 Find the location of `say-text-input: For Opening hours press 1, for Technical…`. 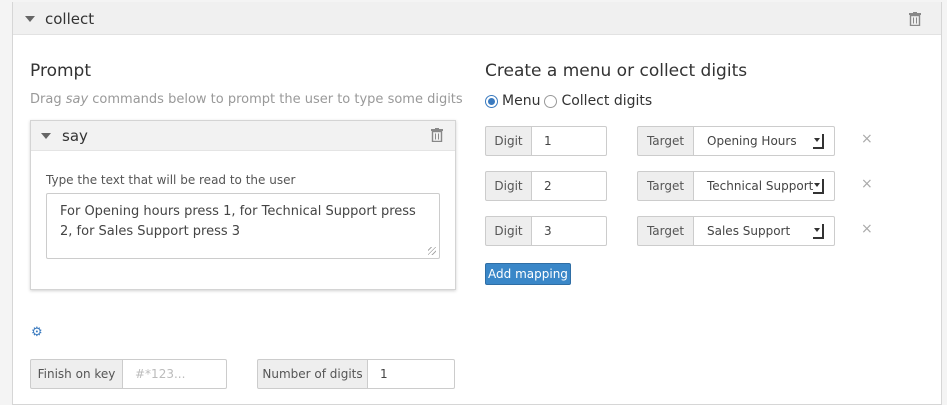

say-text-input: For Opening hours press 1, for Technical… is located at coordinates (243, 226).